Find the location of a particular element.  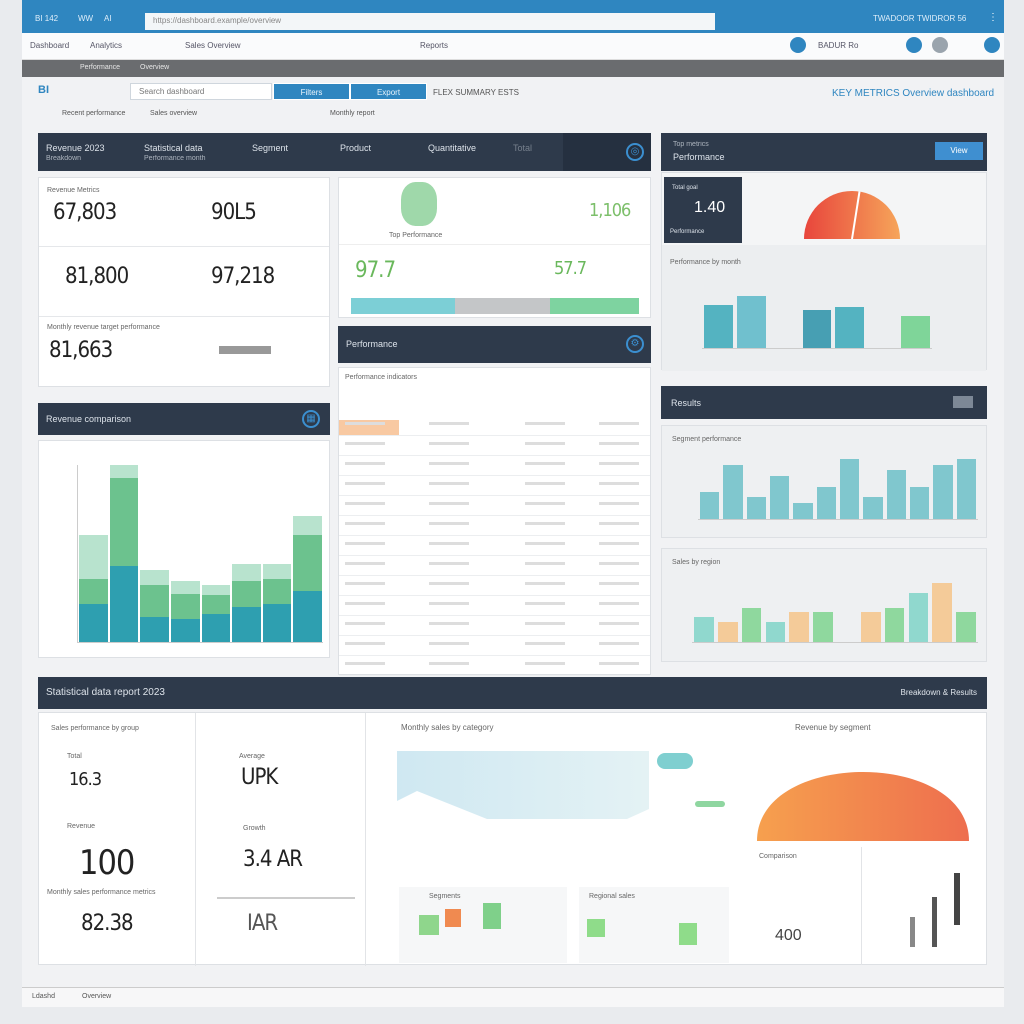

summary-sub: Performance month is located at coordinates (175, 158).